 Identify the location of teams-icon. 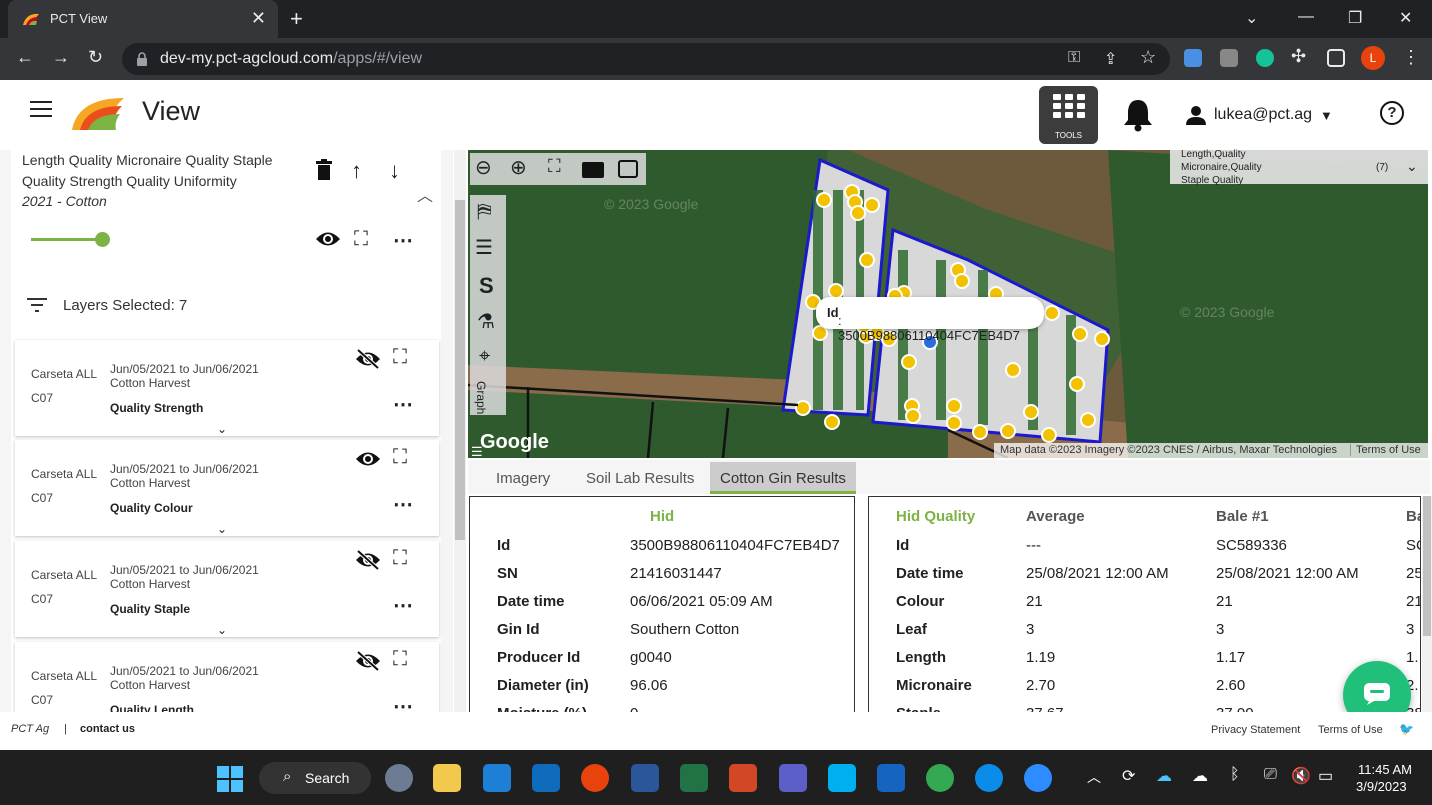
(793, 778).